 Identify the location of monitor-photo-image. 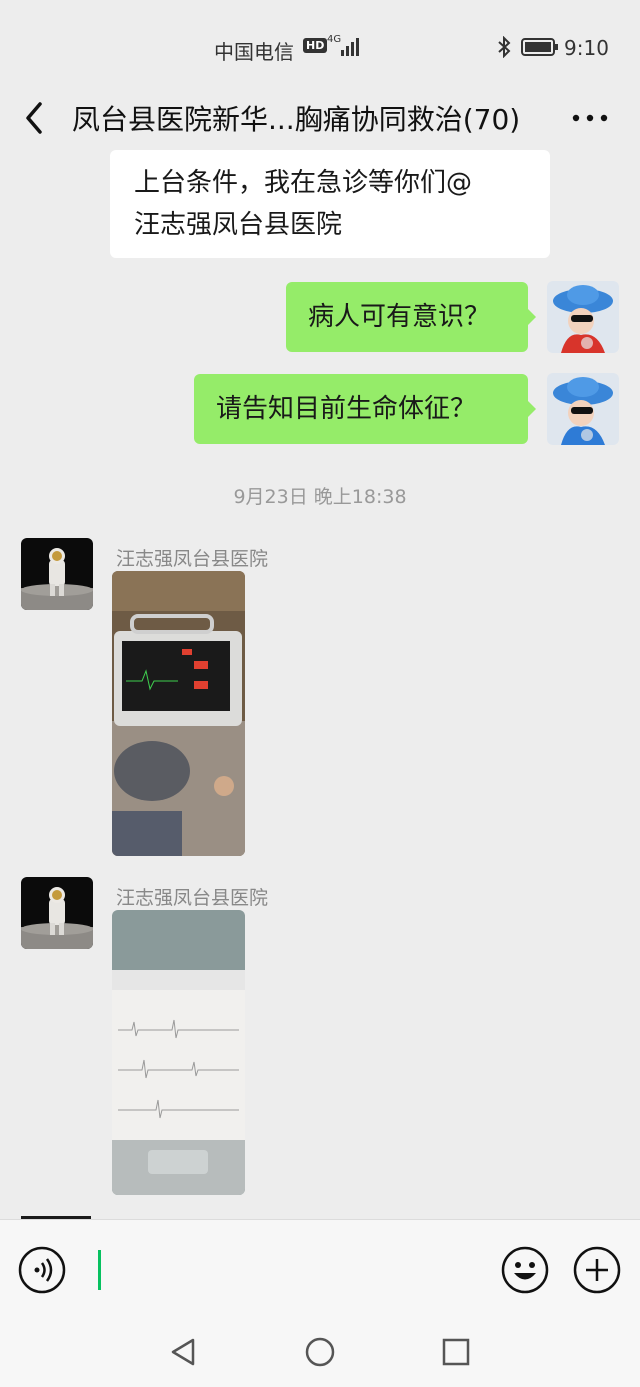
(178, 713).